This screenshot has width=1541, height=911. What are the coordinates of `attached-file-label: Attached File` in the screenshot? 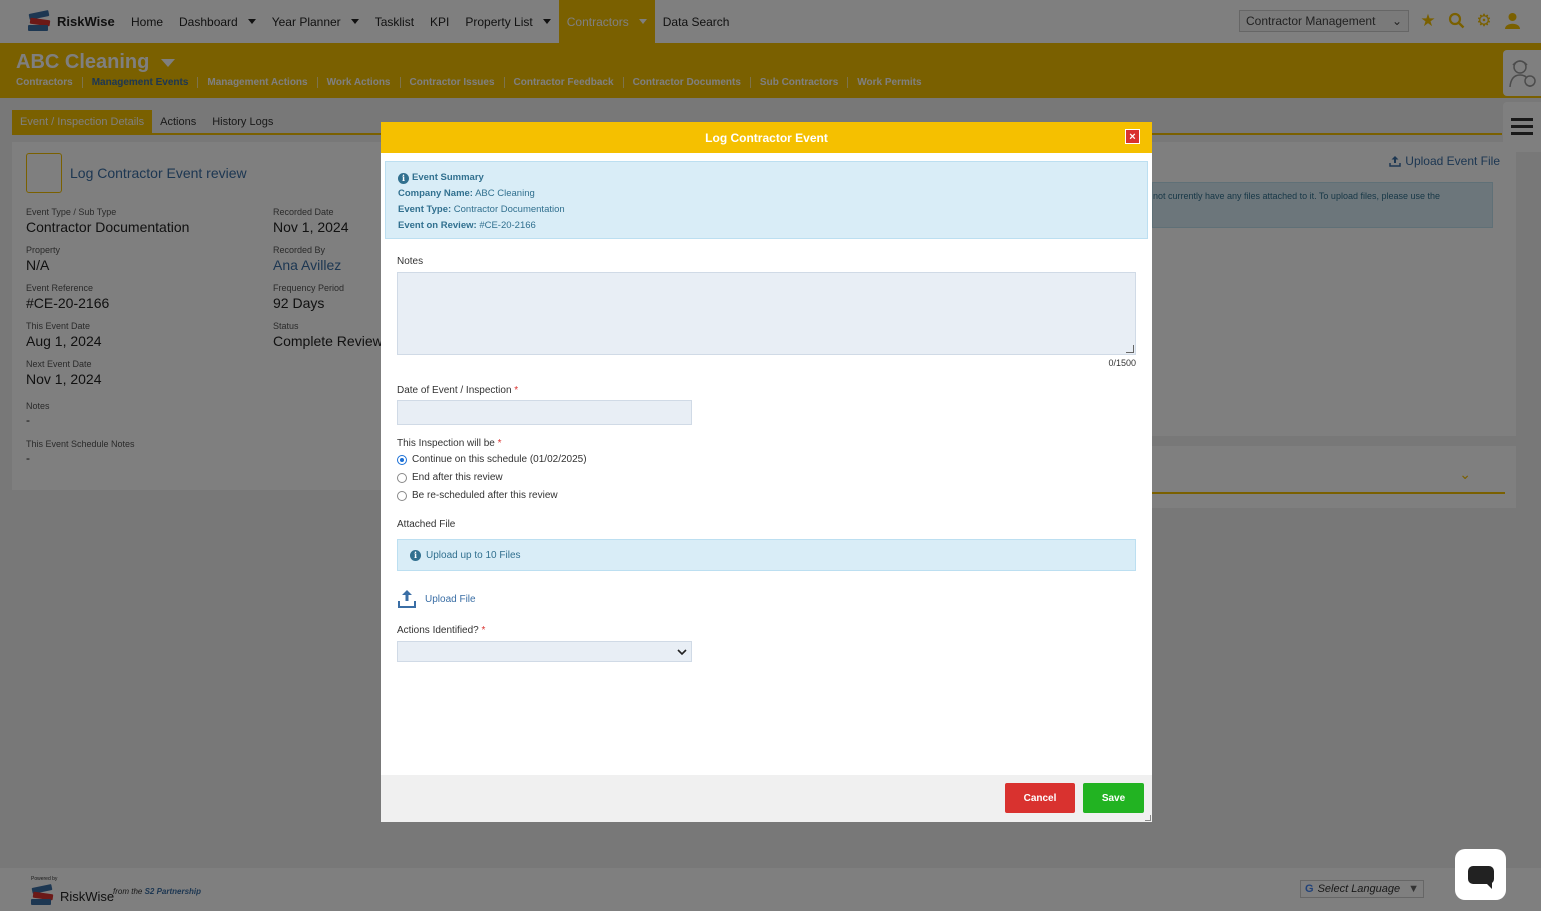 It's located at (426, 524).